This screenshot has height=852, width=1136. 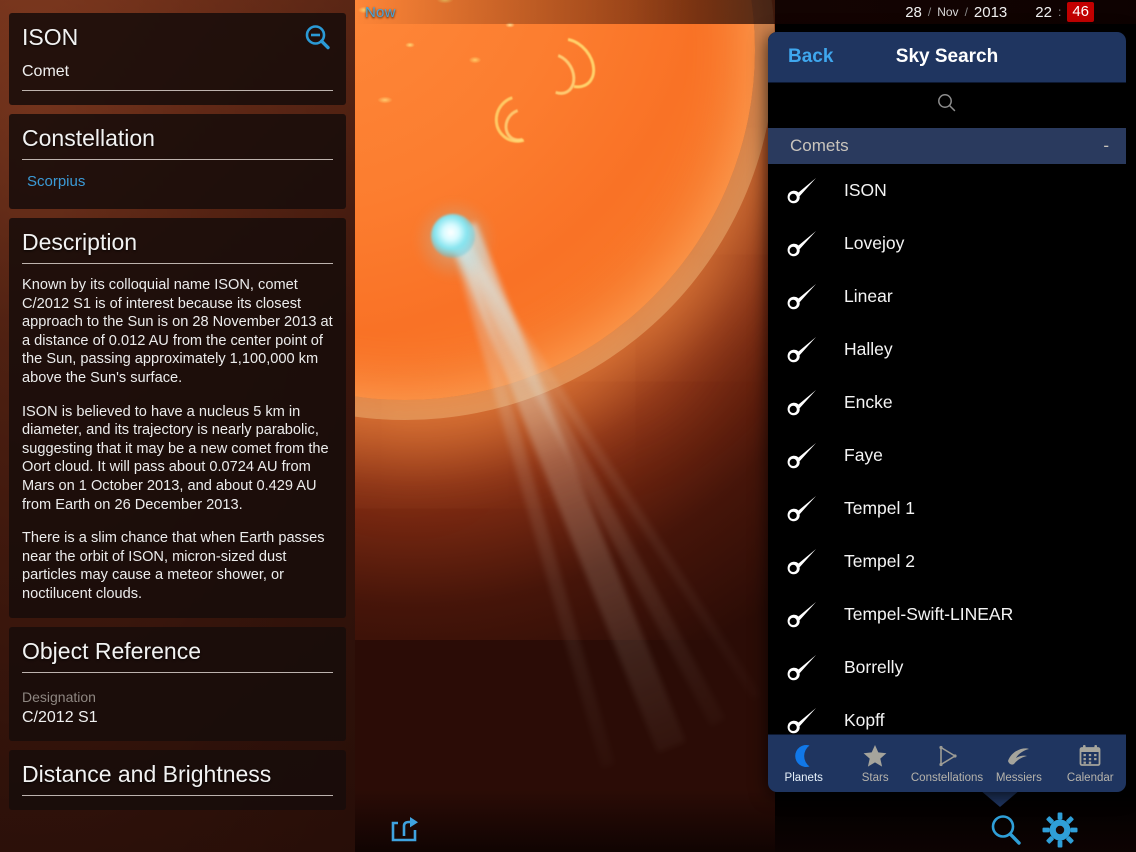 What do you see at coordinates (947, 402) in the screenshot?
I see `list-item: Encke` at bounding box center [947, 402].